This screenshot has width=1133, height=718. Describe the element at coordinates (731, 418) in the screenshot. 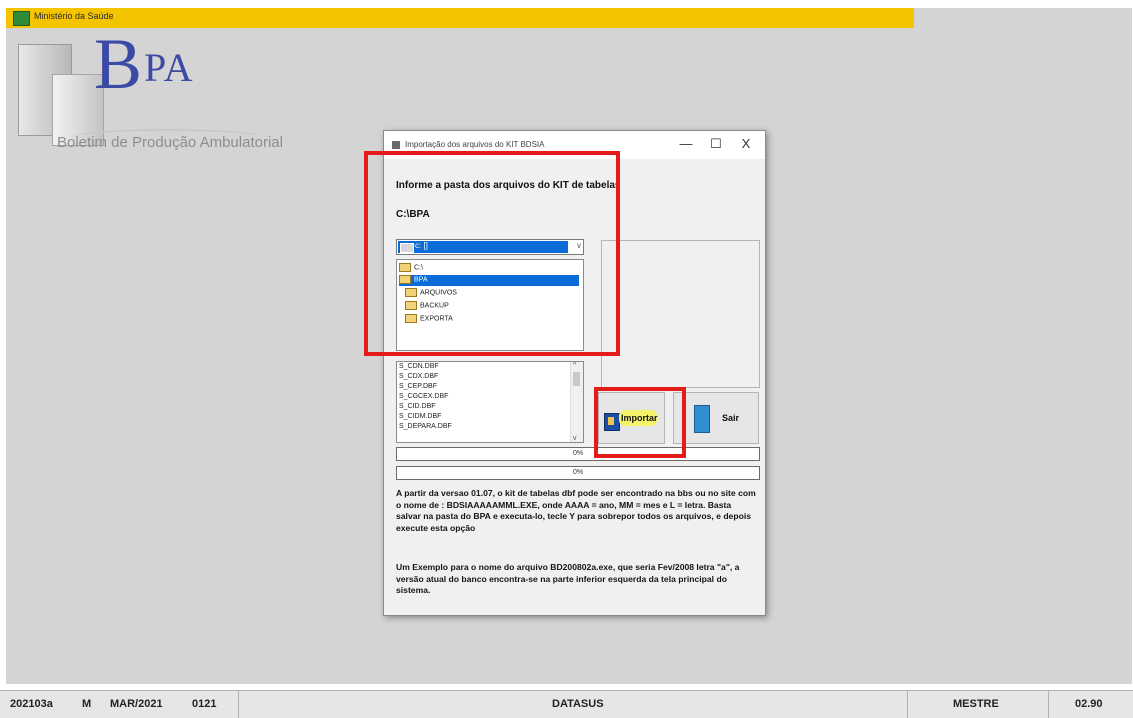

I see `exit-label: Sair` at that location.